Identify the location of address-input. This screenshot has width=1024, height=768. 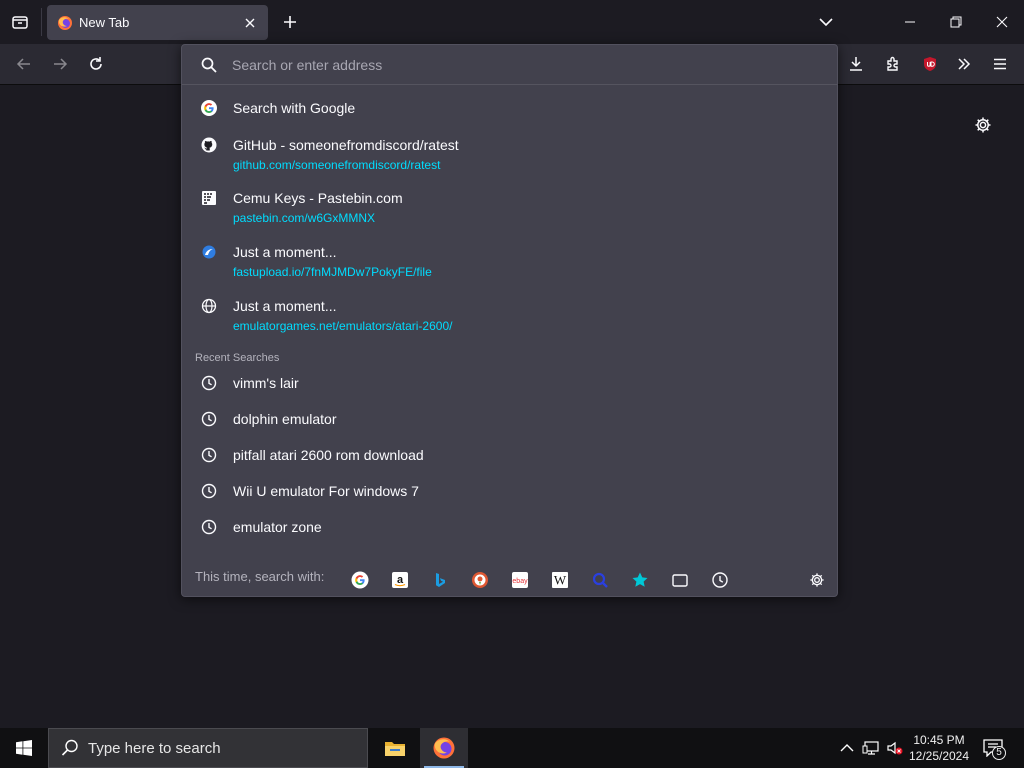
(512, 64).